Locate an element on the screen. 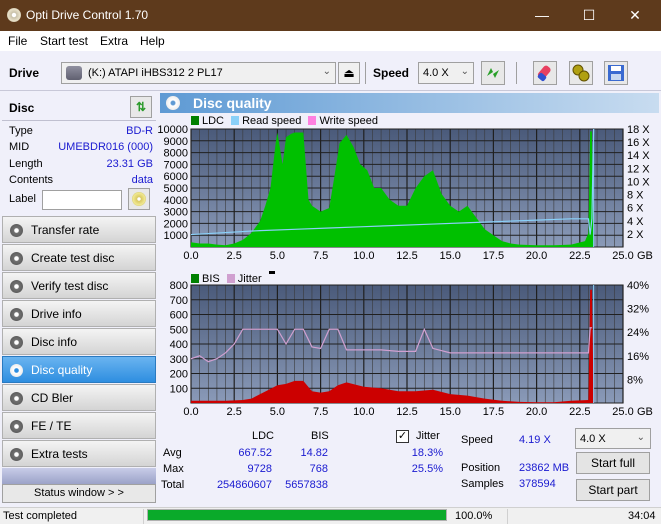 The image size is (661, 524). y2-tick-label: 6 X is located at coordinates (635, 209).